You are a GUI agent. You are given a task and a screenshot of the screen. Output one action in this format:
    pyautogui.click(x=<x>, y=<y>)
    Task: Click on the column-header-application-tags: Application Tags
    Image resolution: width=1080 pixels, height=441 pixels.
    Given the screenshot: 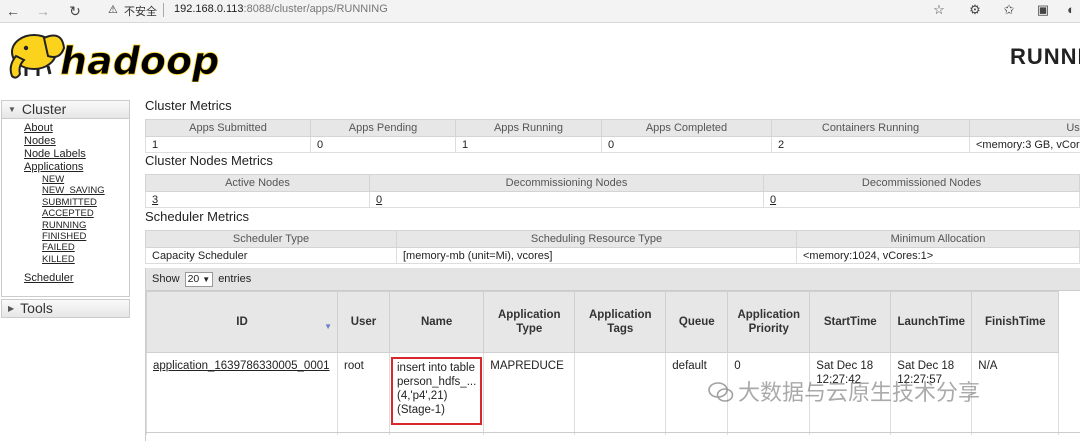 What is the action you would take?
    pyautogui.click(x=620, y=322)
    